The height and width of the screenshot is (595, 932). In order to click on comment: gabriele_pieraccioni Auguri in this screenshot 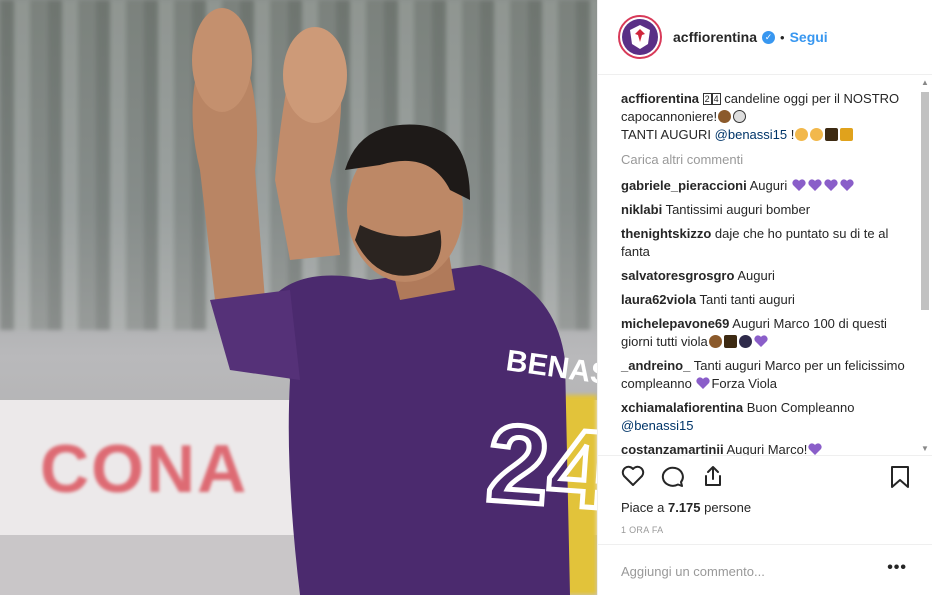, I will do `click(767, 186)`.